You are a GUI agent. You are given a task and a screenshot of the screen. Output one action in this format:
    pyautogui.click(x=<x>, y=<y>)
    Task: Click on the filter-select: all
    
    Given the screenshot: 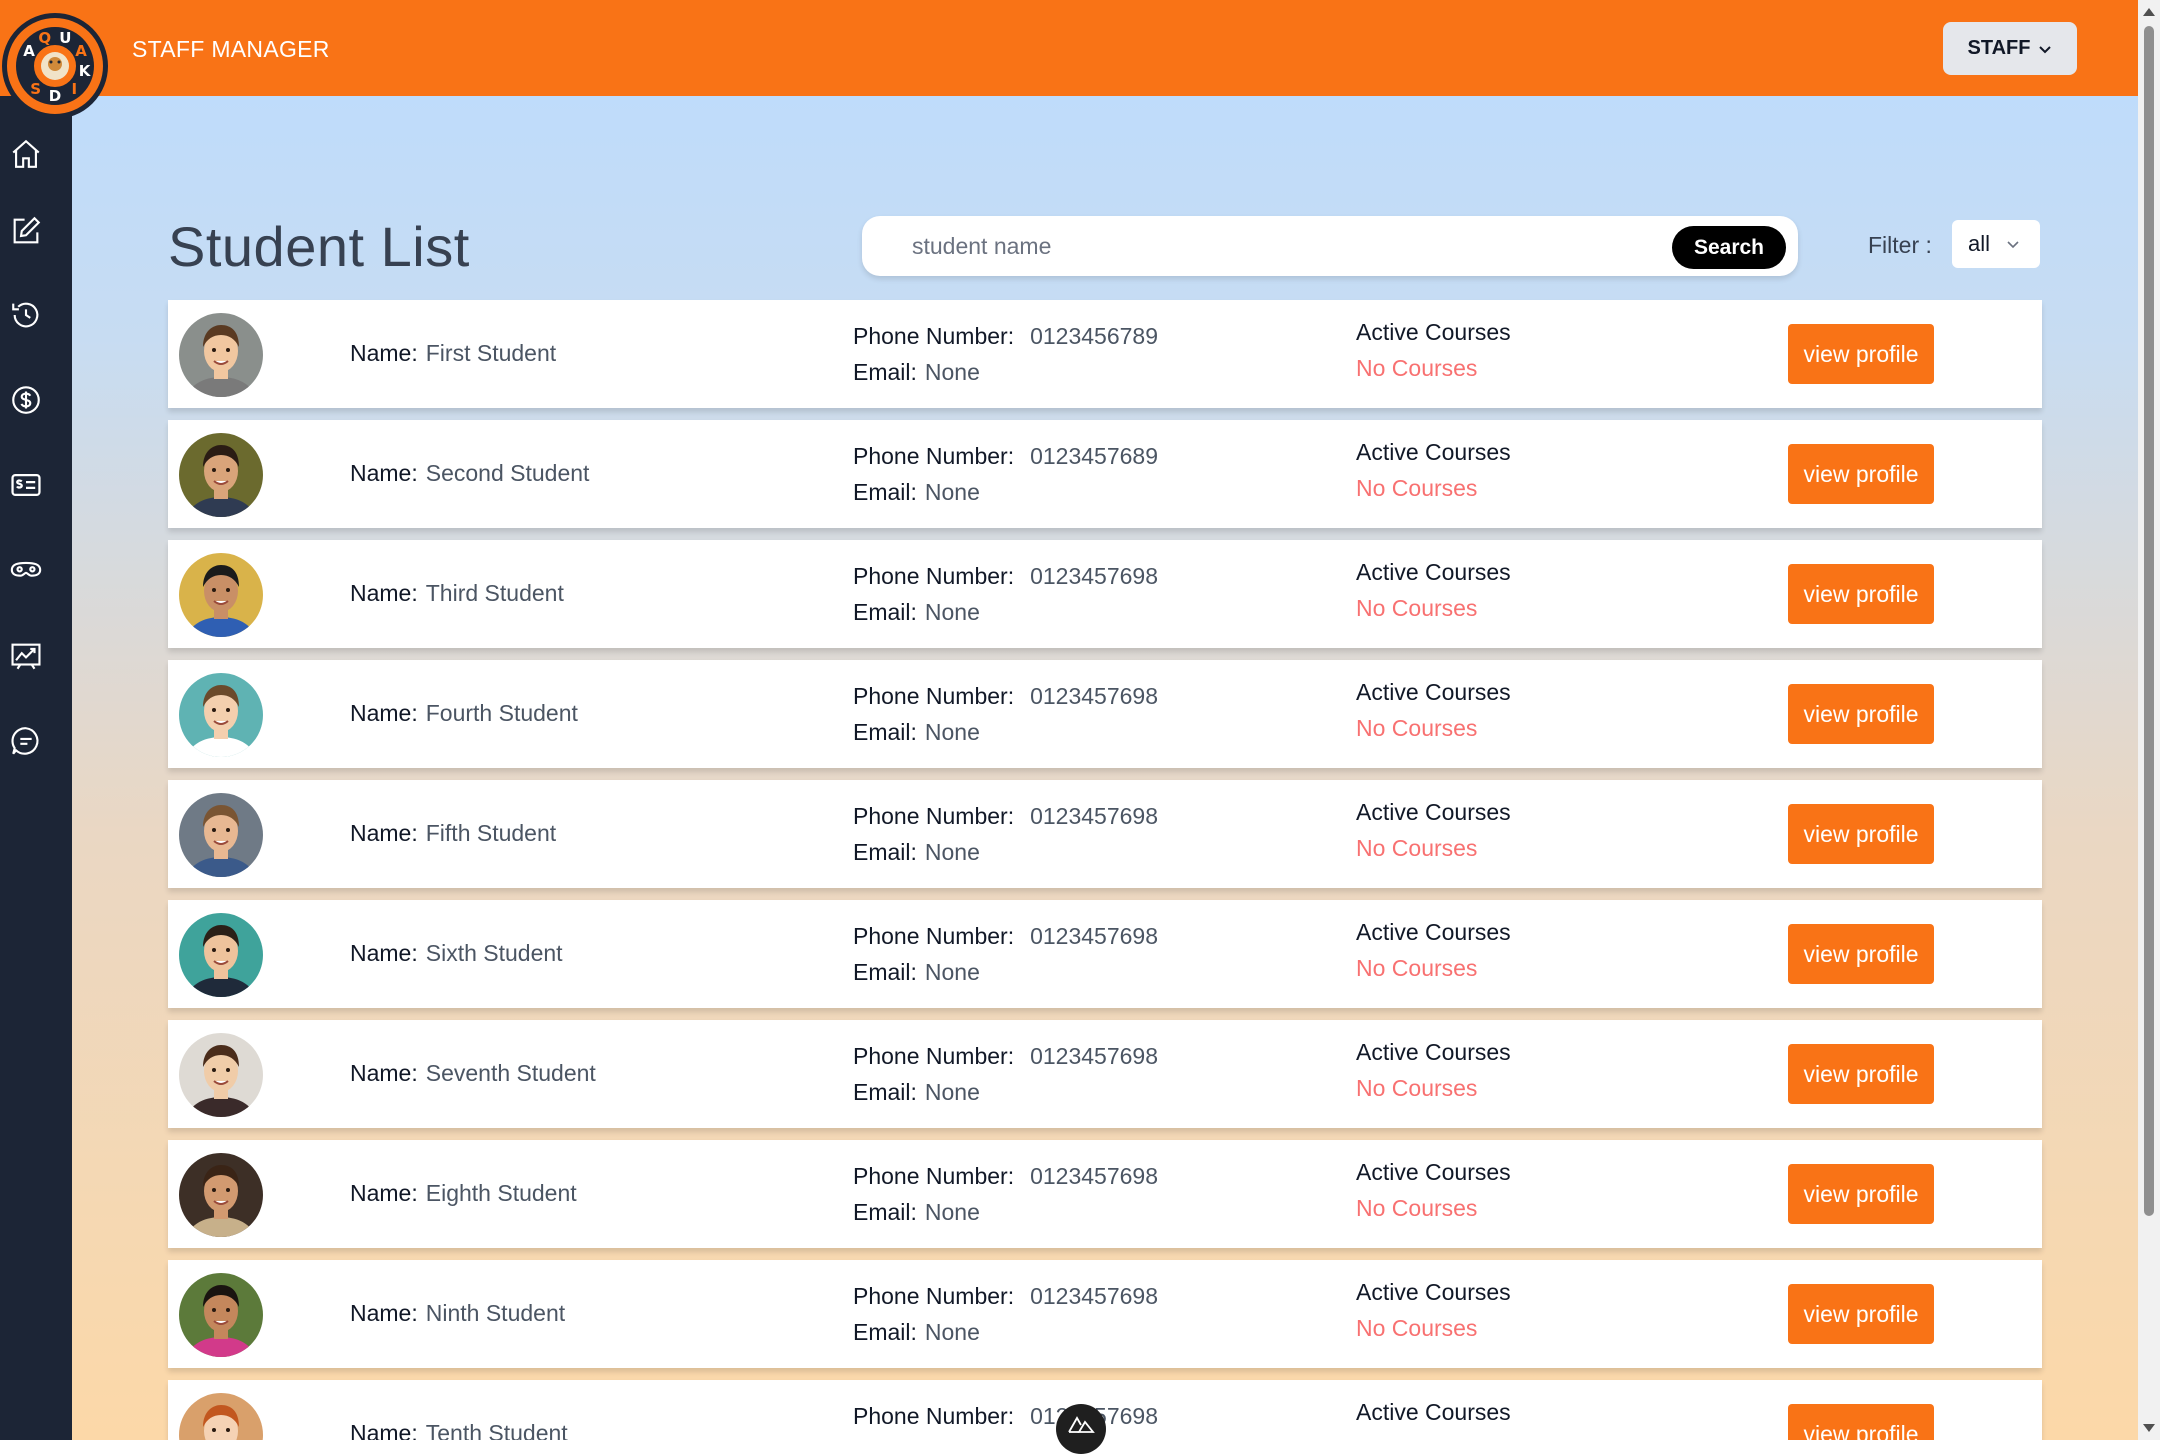 What is the action you would take?
    pyautogui.click(x=1996, y=244)
    